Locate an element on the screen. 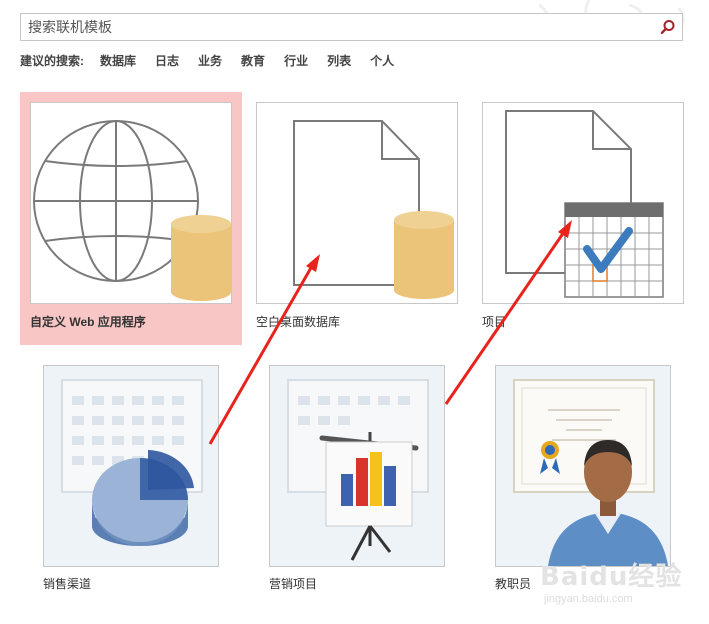  search-icon is located at coordinates (667, 27).